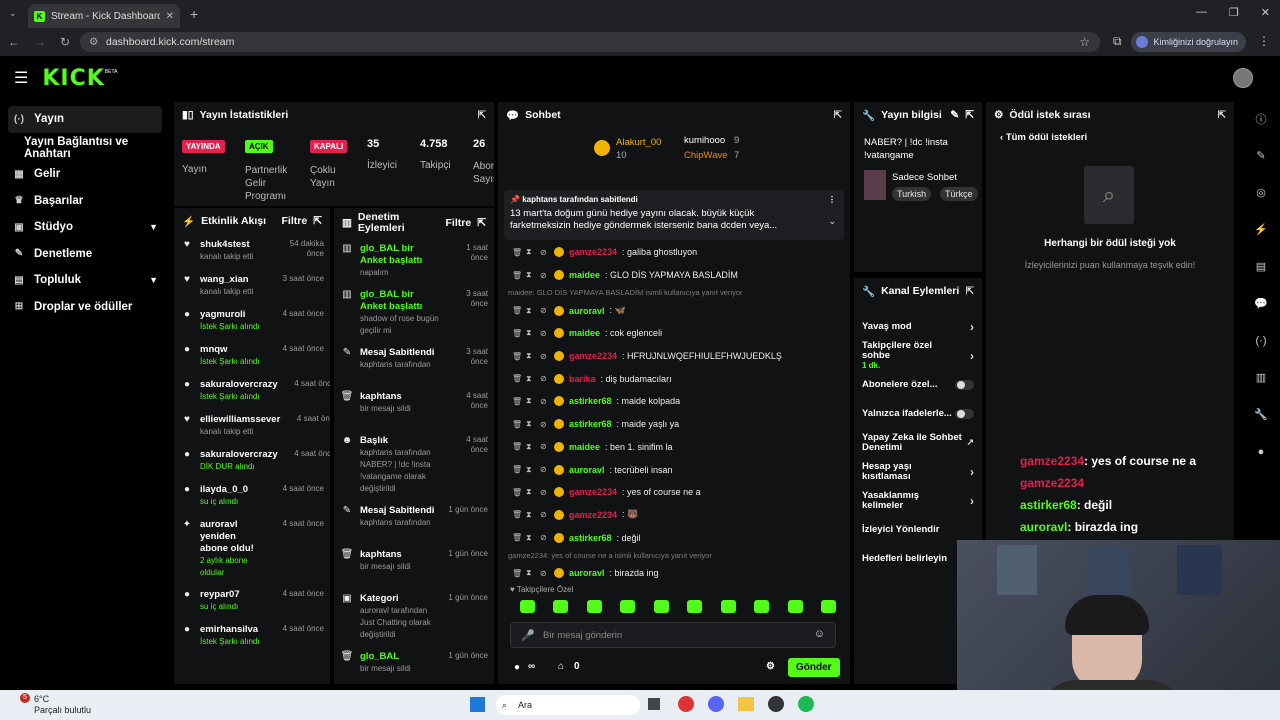 This screenshot has width=1280, height=720. Describe the element at coordinates (1261, 377) in the screenshot. I see `moderation-icon: ▥` at that location.